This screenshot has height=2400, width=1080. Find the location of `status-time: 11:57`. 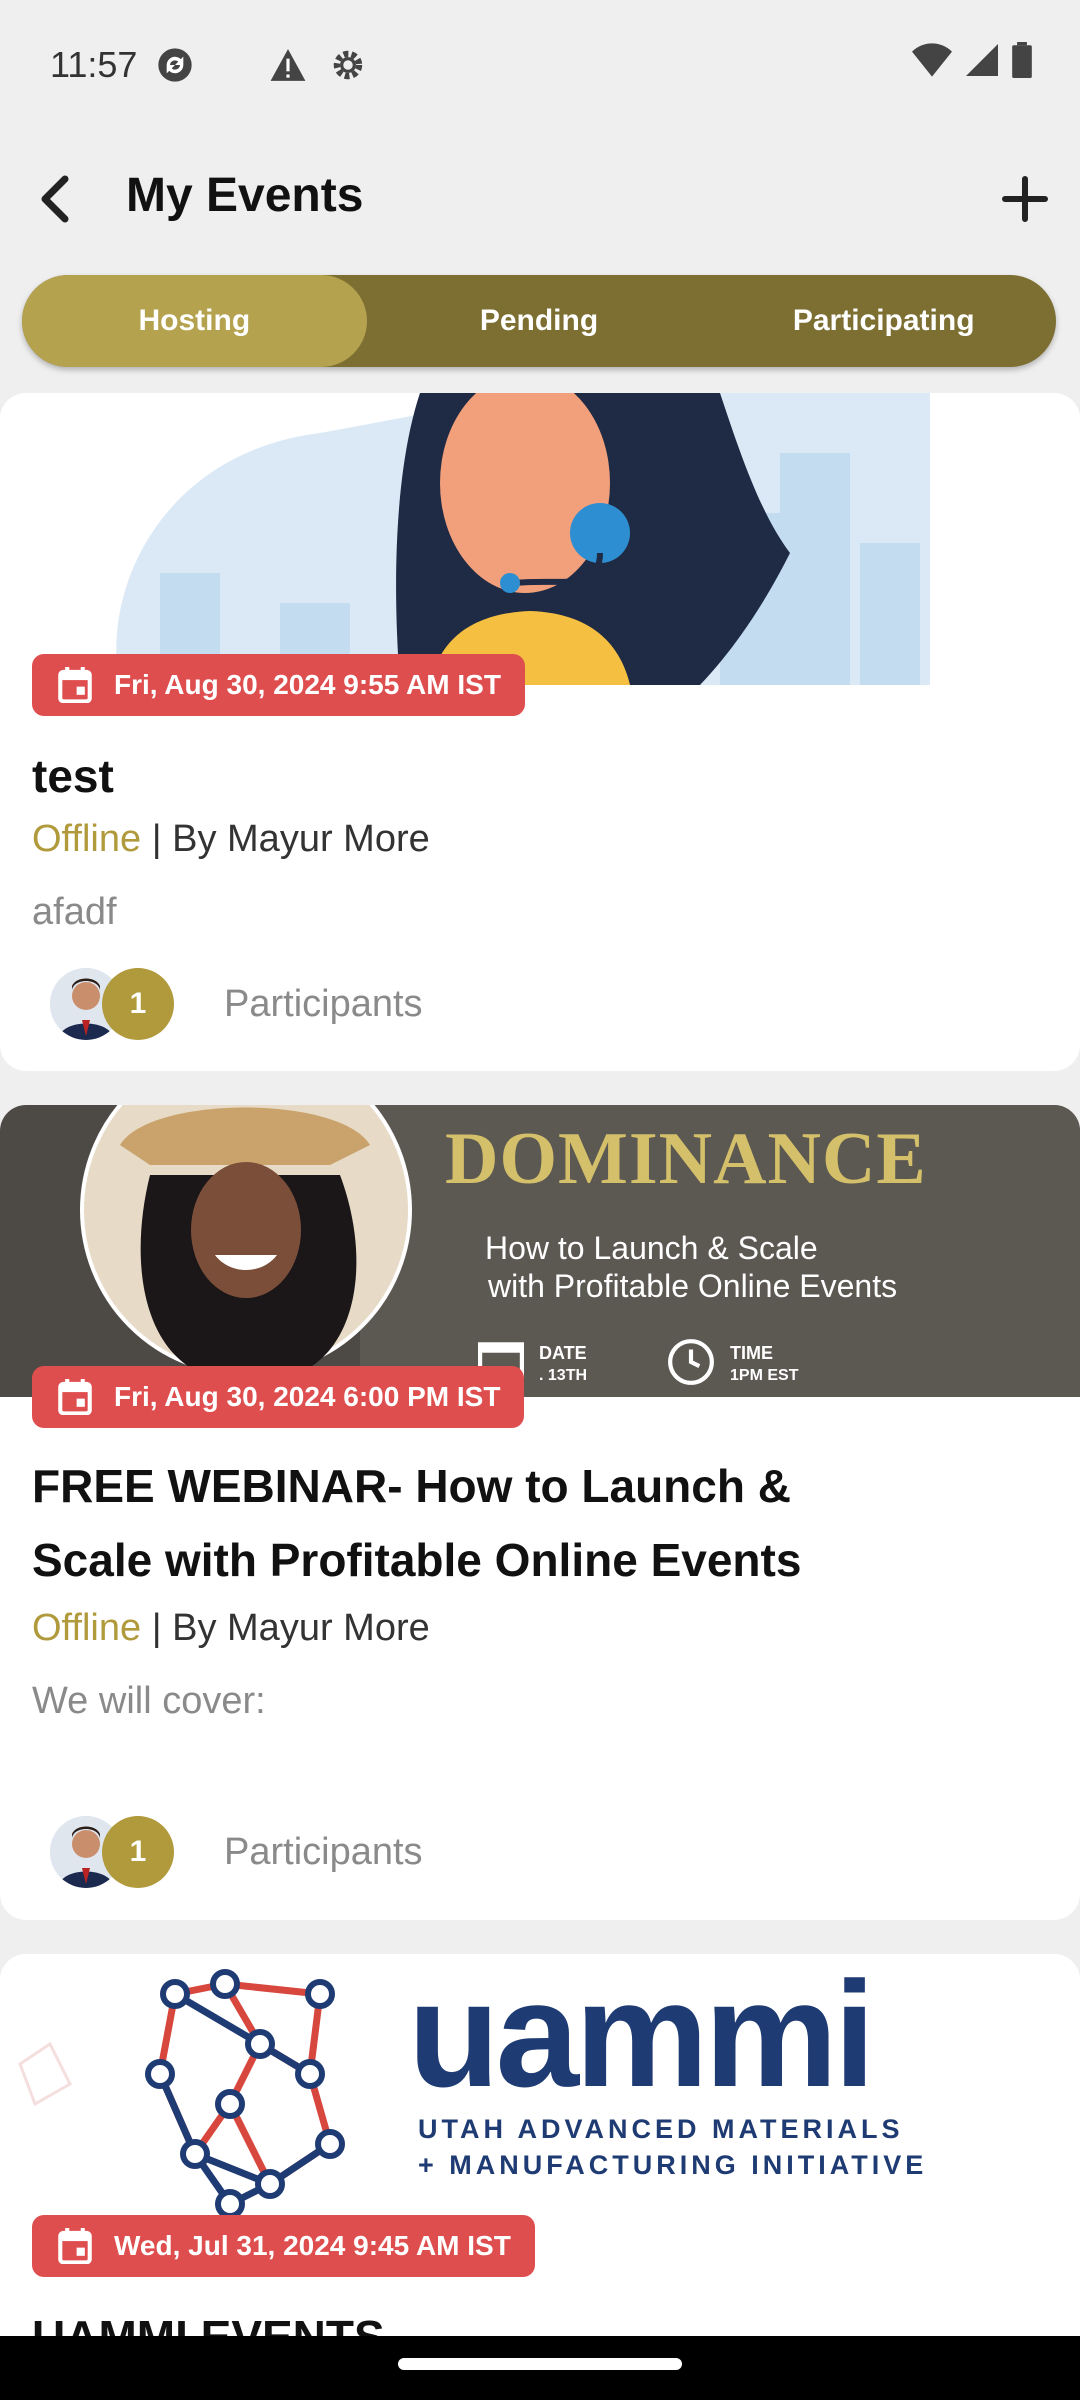

status-time: 11:57 is located at coordinates (94, 64).